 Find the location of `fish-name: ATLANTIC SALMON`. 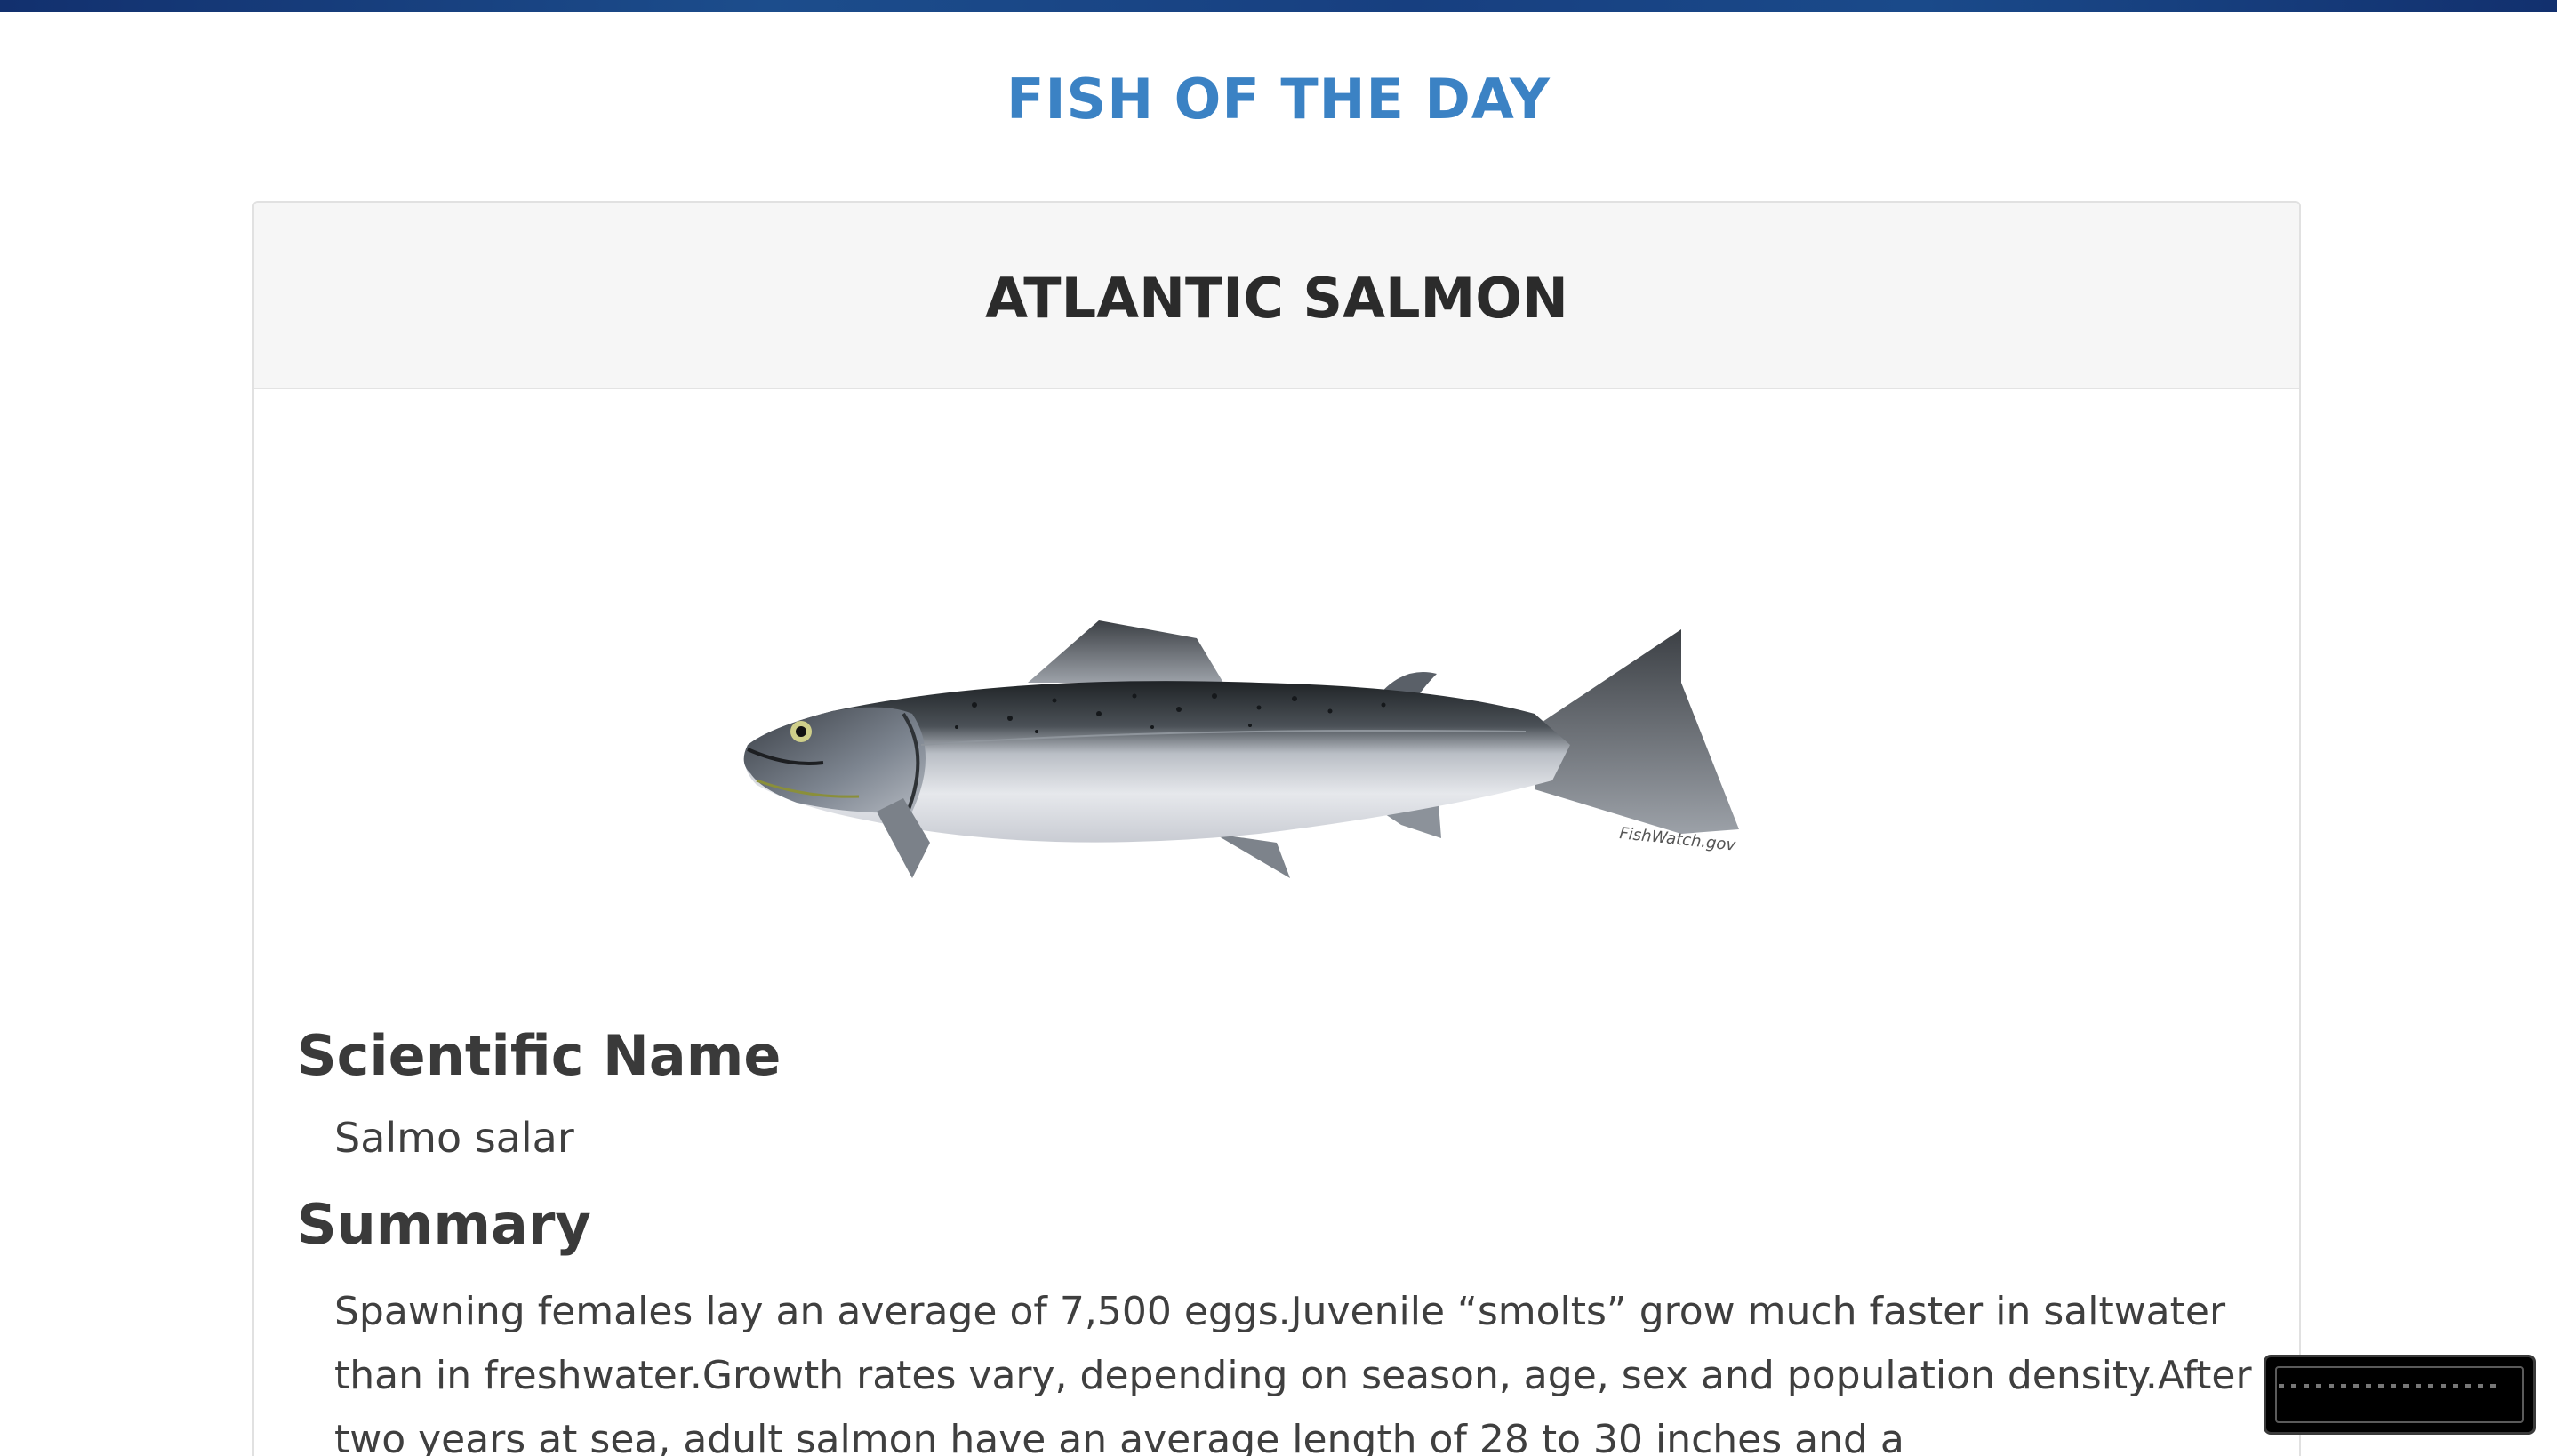

fish-name: ATLANTIC SALMON is located at coordinates (1276, 298).